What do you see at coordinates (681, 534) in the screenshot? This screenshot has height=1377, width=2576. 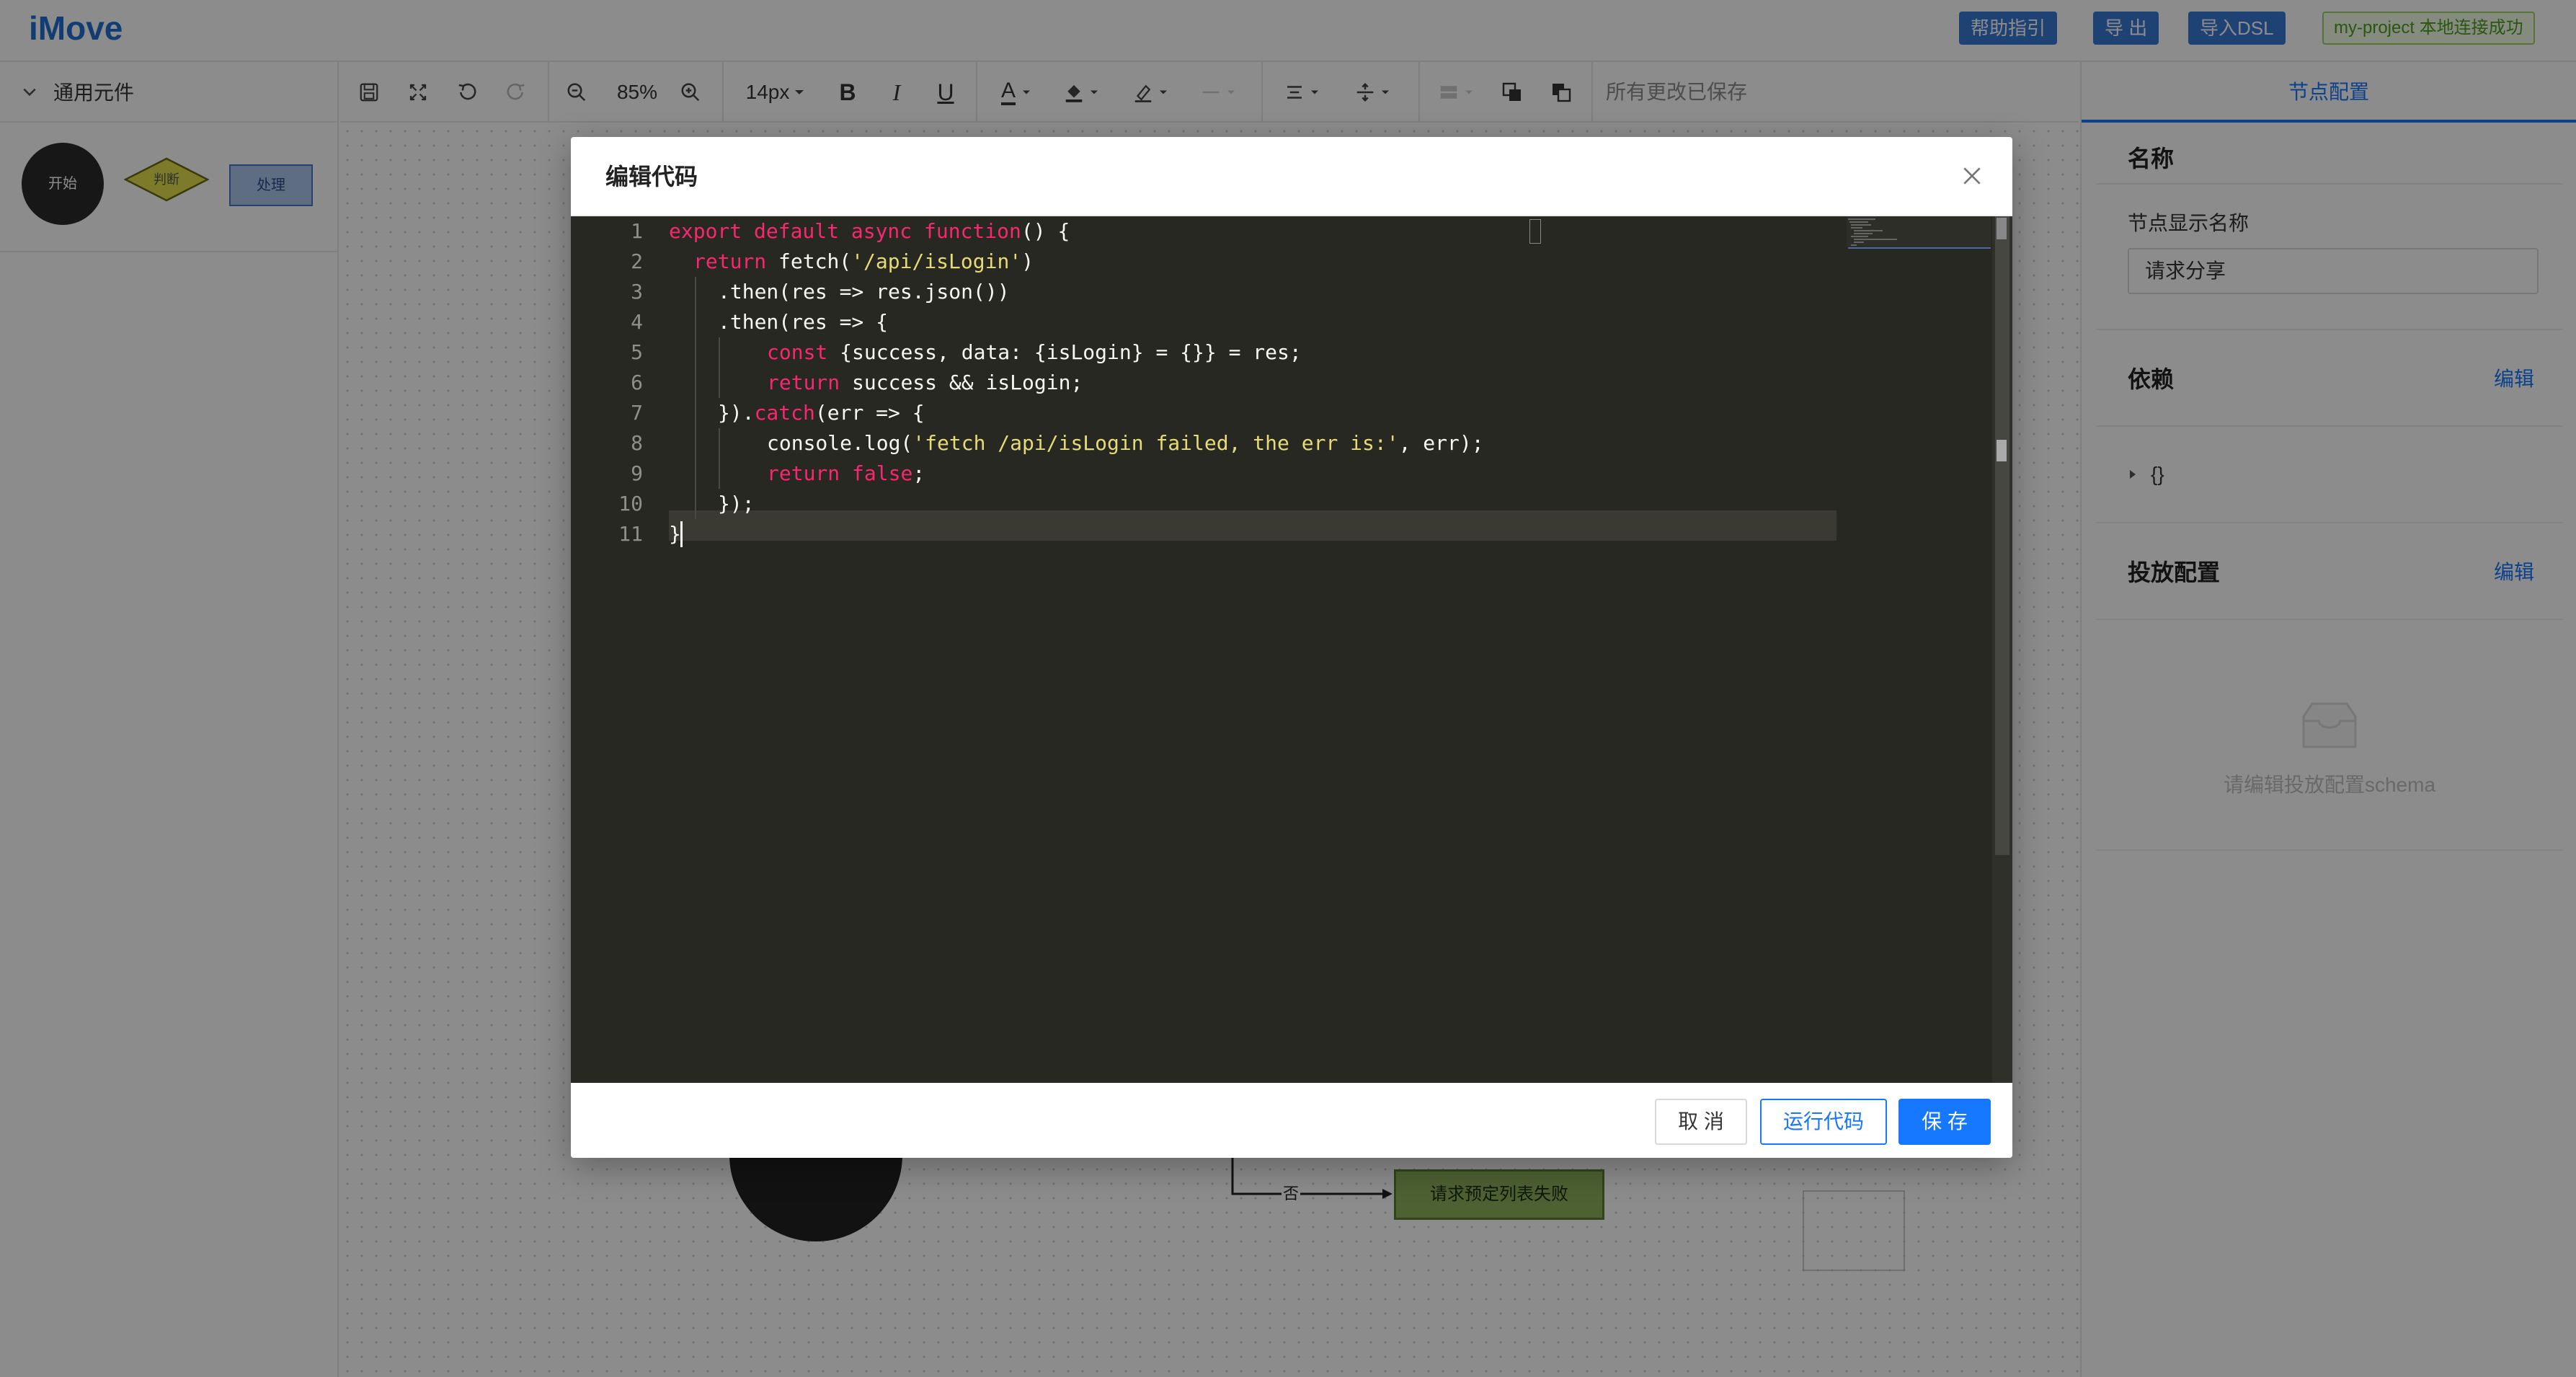 I see `text-cursor` at bounding box center [681, 534].